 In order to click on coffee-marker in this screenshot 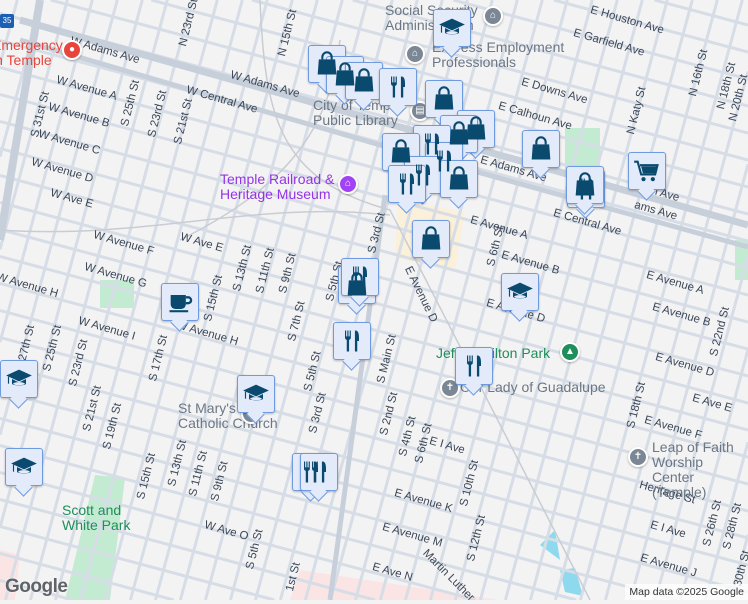, I will do `click(180, 302)`.